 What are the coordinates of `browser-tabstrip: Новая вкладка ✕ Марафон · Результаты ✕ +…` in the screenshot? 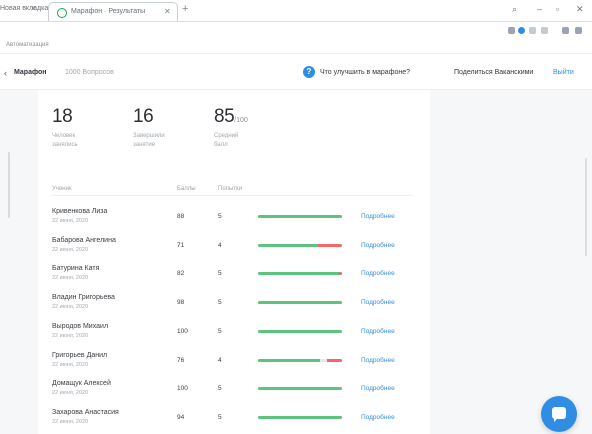 It's located at (296, 11).